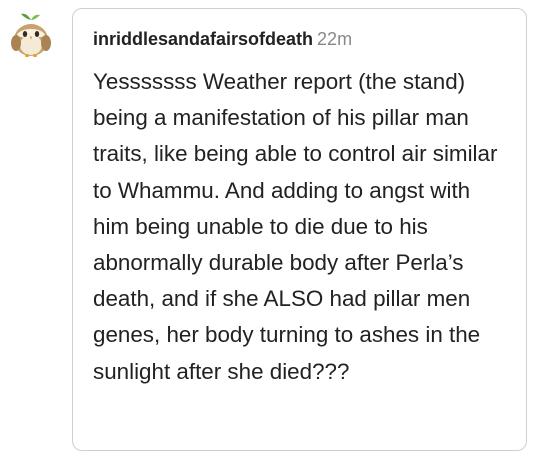 The height and width of the screenshot is (465, 540). Describe the element at coordinates (335, 39) in the screenshot. I see `timestamp: 22m` at that location.